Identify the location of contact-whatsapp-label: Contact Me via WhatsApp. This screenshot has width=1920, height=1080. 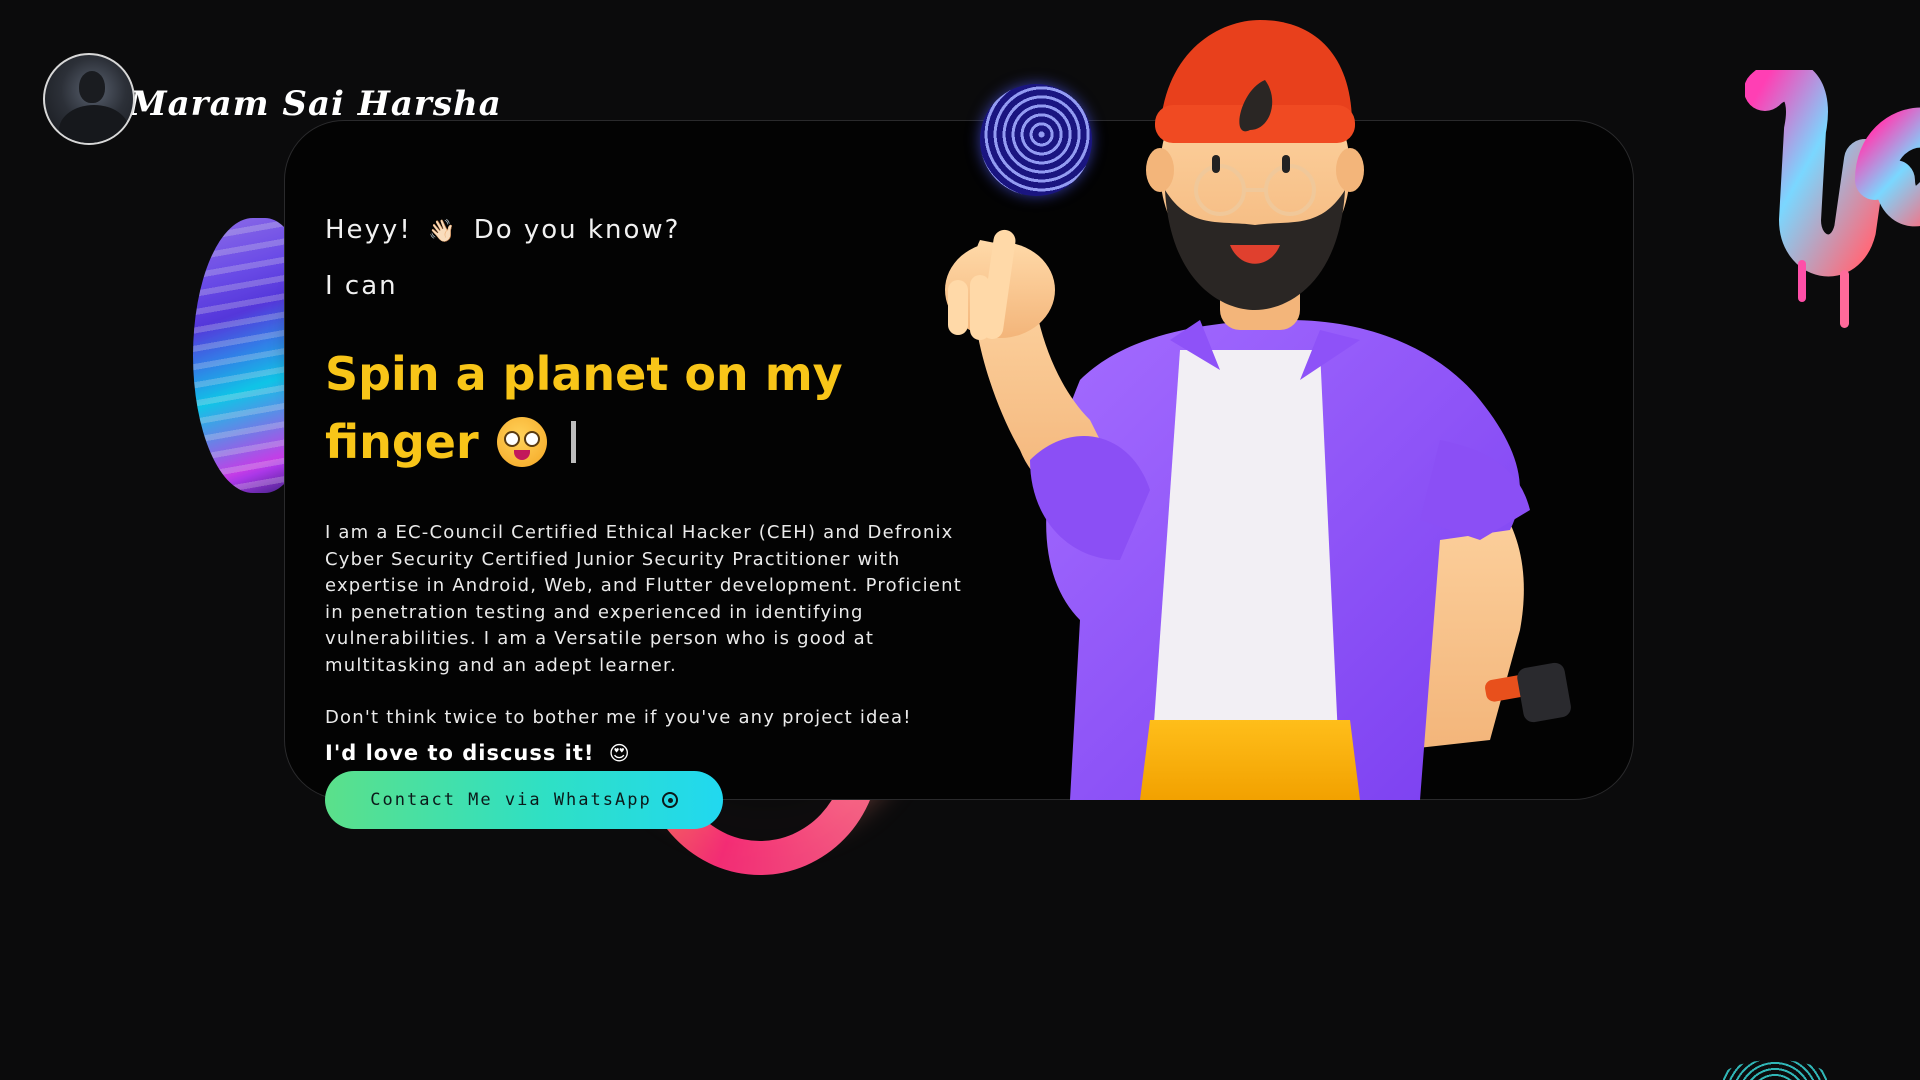
(511, 800).